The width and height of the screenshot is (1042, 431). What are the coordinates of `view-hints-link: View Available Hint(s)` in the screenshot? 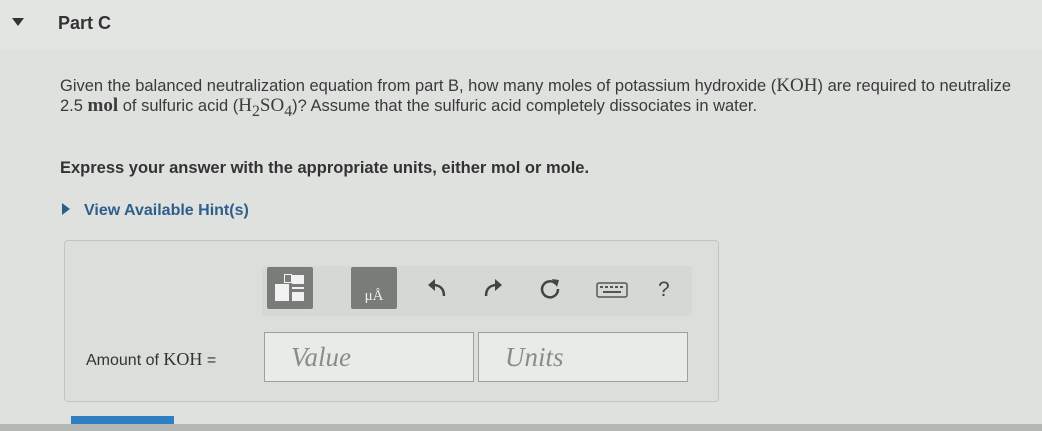 It's located at (155, 211).